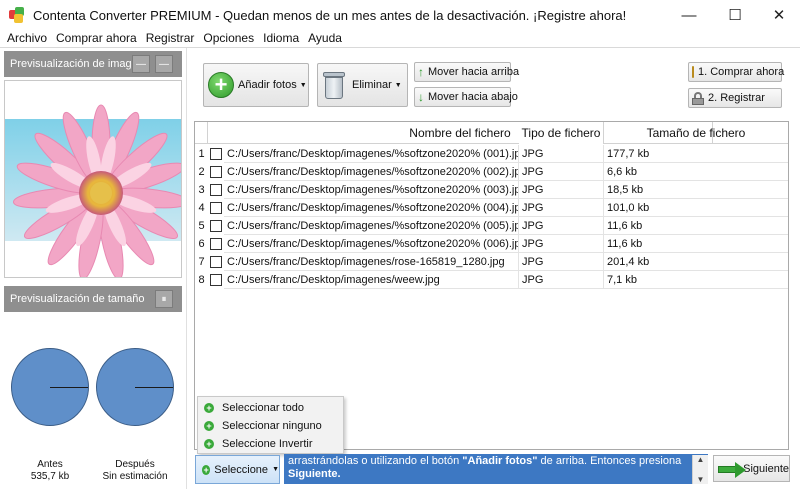  I want to click on delete-label: Eliminar, so click(372, 85).